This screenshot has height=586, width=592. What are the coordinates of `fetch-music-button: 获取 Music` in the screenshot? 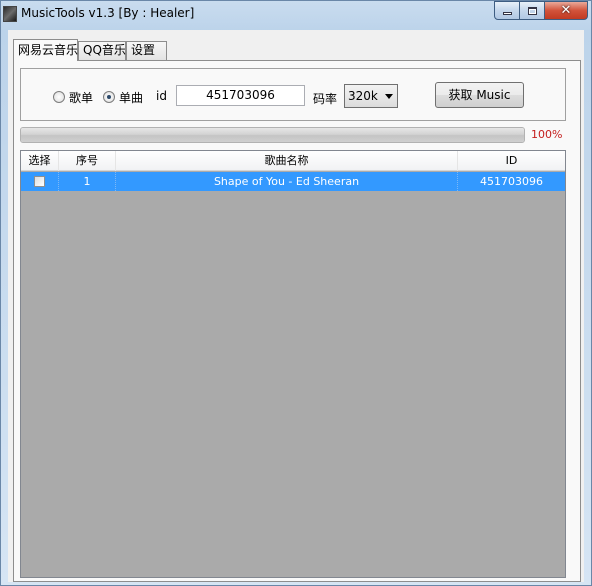 It's located at (479, 95).